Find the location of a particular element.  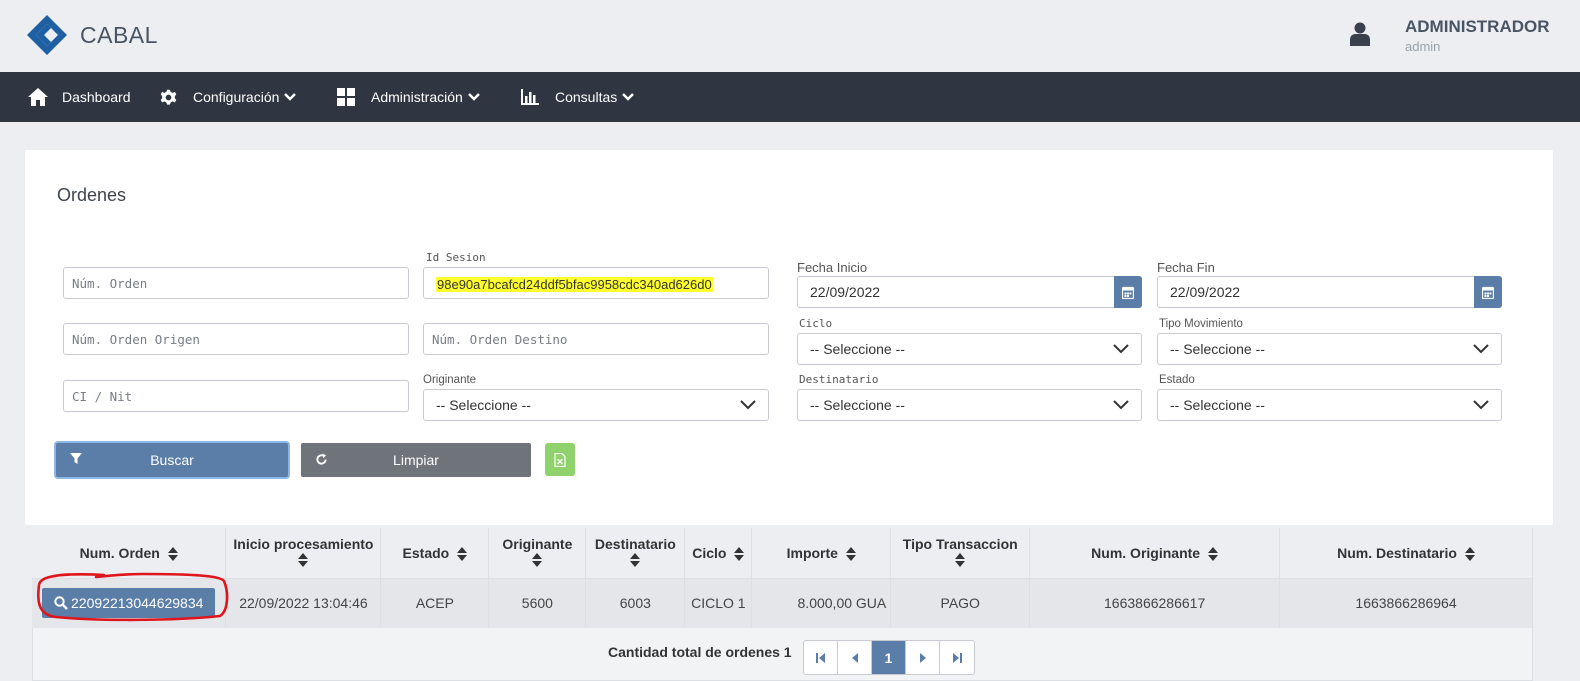

col-tipo-transaccion: Tipo Transaccion is located at coordinates (960, 553).